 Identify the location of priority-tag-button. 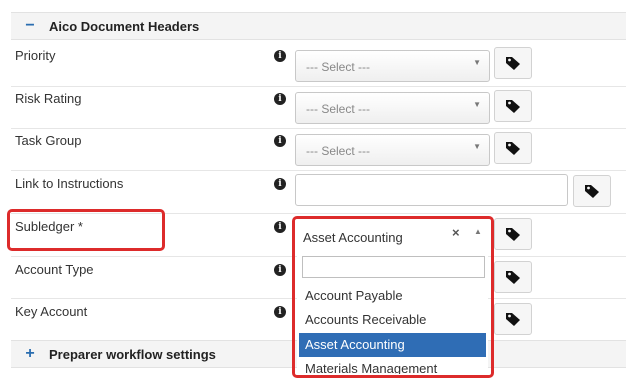
(513, 63).